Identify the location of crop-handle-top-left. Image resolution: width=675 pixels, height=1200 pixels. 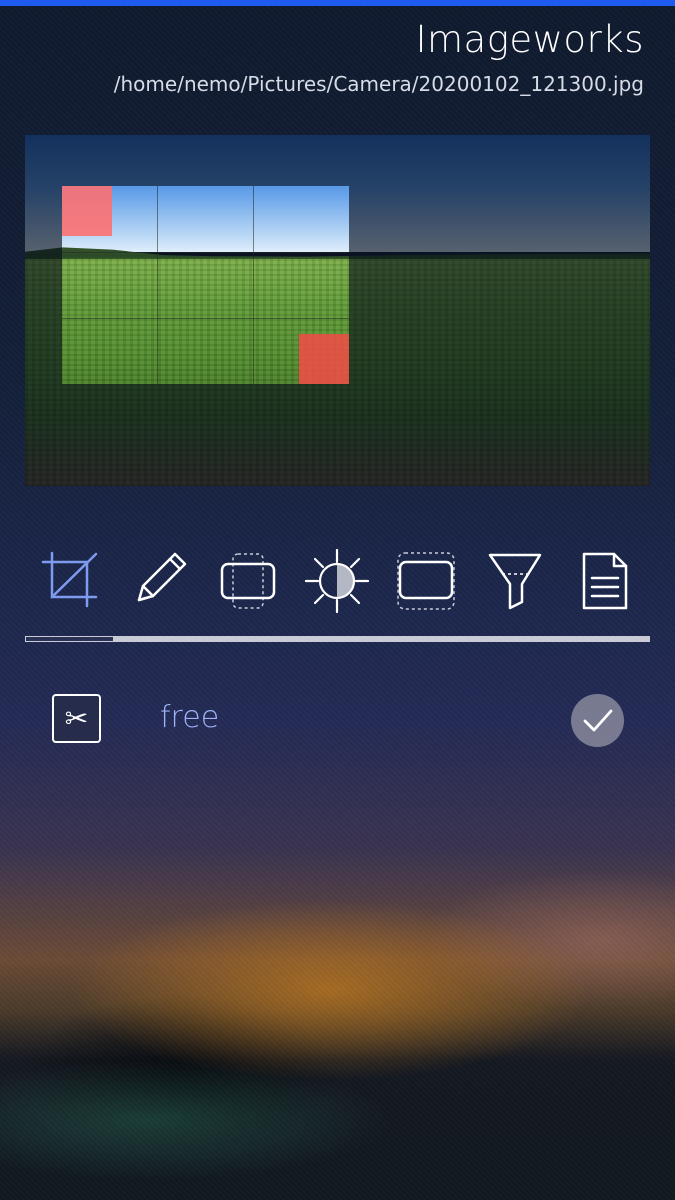
(87, 211).